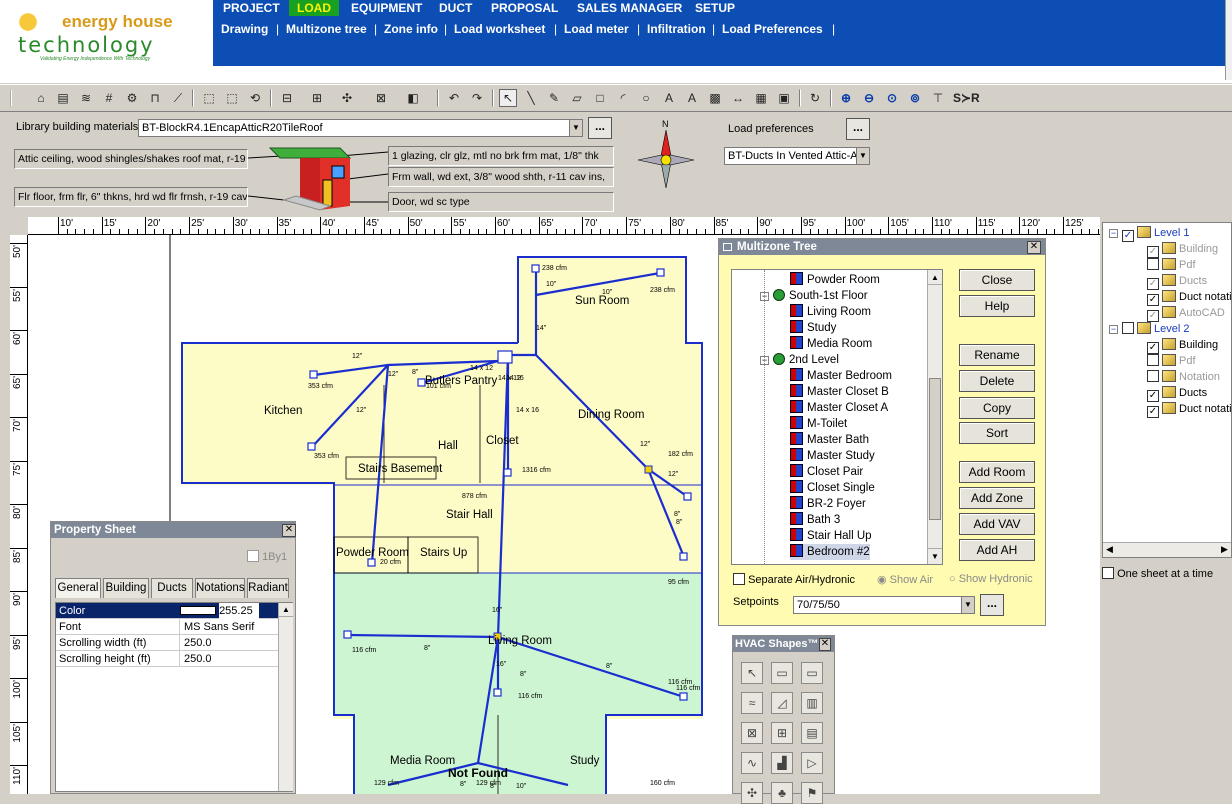  I want to click on layer-item: ✓ Duct notation, so click(1189, 409).